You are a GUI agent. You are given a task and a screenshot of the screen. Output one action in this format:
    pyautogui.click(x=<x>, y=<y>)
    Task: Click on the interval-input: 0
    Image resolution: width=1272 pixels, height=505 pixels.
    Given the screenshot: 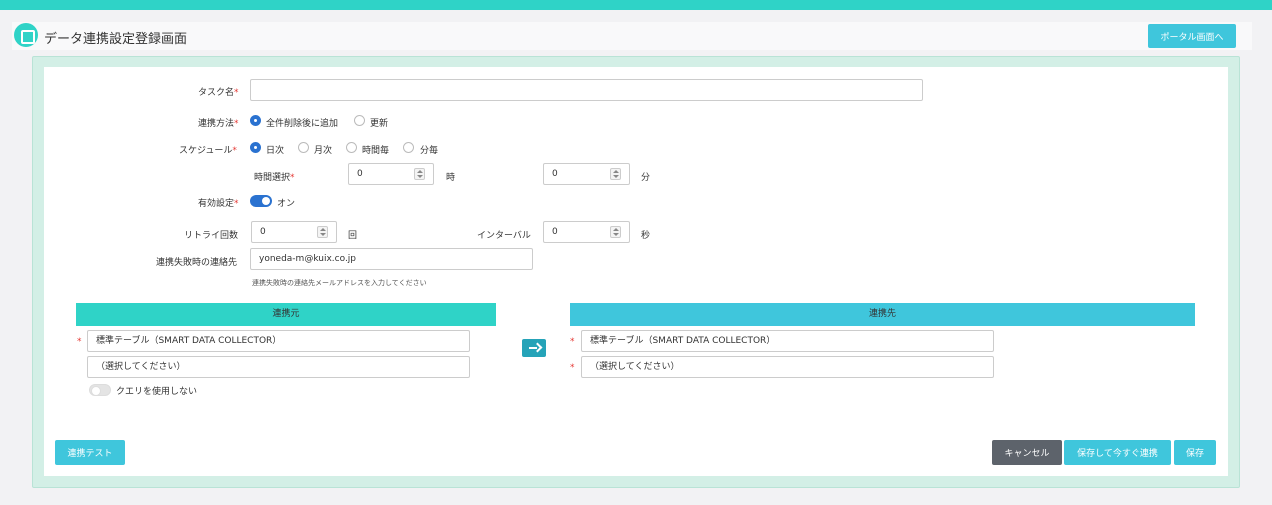 What is the action you would take?
    pyautogui.click(x=586, y=232)
    